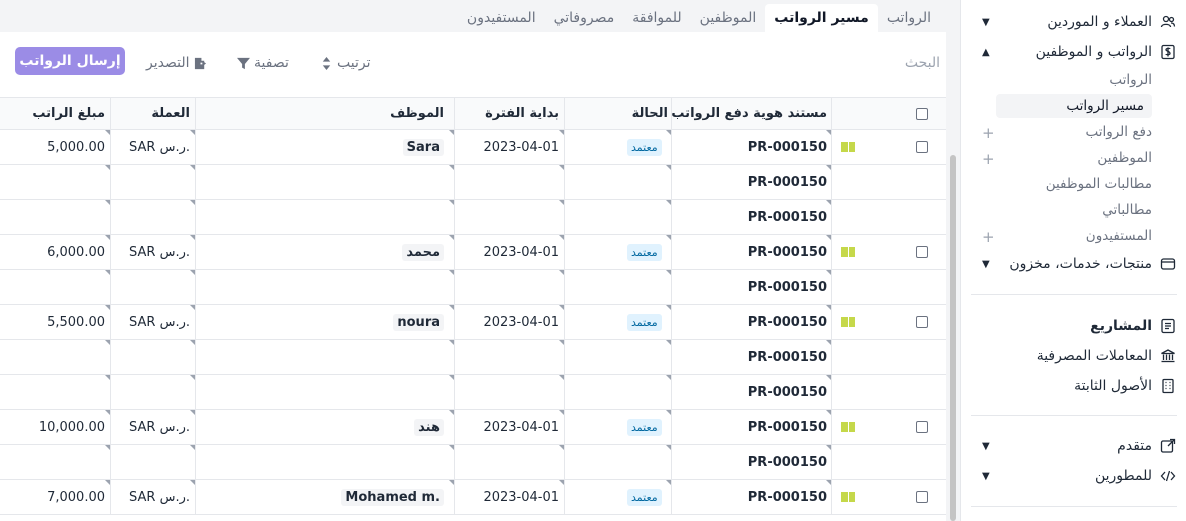 Image resolution: width=1186 pixels, height=521 pixels. What do you see at coordinates (1124, 158) in the screenshot?
I see `sidebar-sub-employees: الموظفين` at bounding box center [1124, 158].